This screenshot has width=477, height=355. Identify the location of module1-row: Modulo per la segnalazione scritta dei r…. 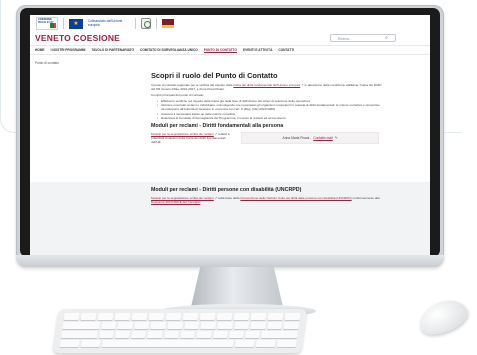
(267, 137).